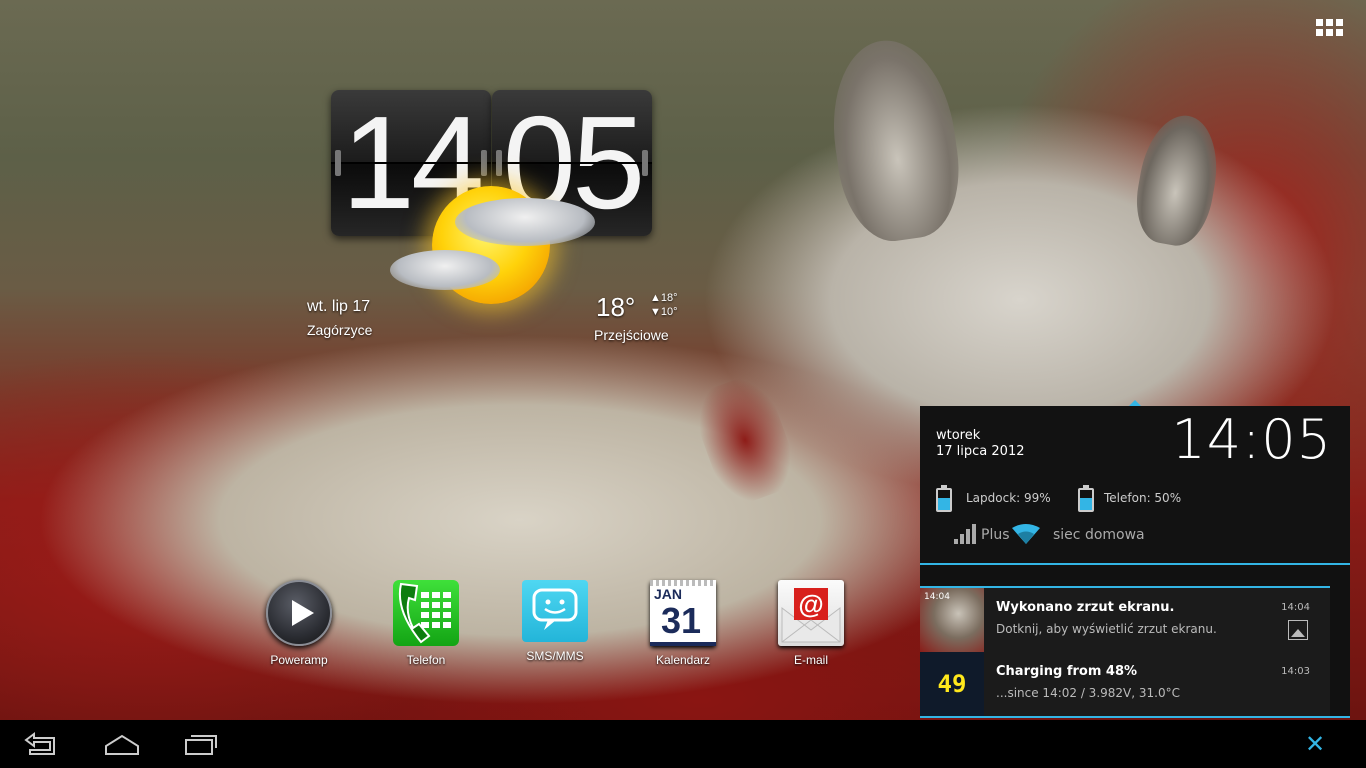  Describe the element at coordinates (555, 656) in the screenshot. I see `app-label: SMS/MMS` at that location.